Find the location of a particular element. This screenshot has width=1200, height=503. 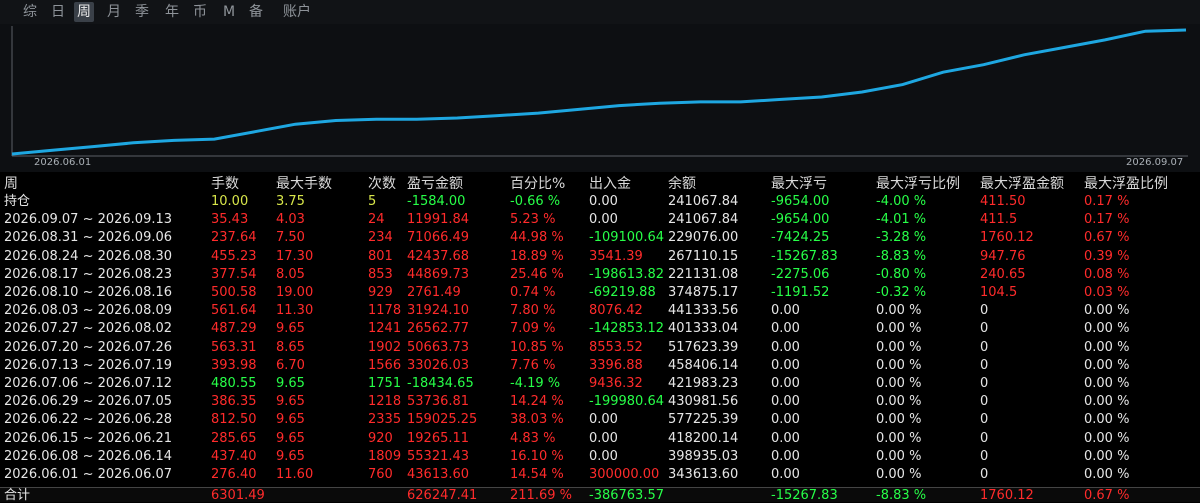

tab-6: 币 is located at coordinates (200, 12).